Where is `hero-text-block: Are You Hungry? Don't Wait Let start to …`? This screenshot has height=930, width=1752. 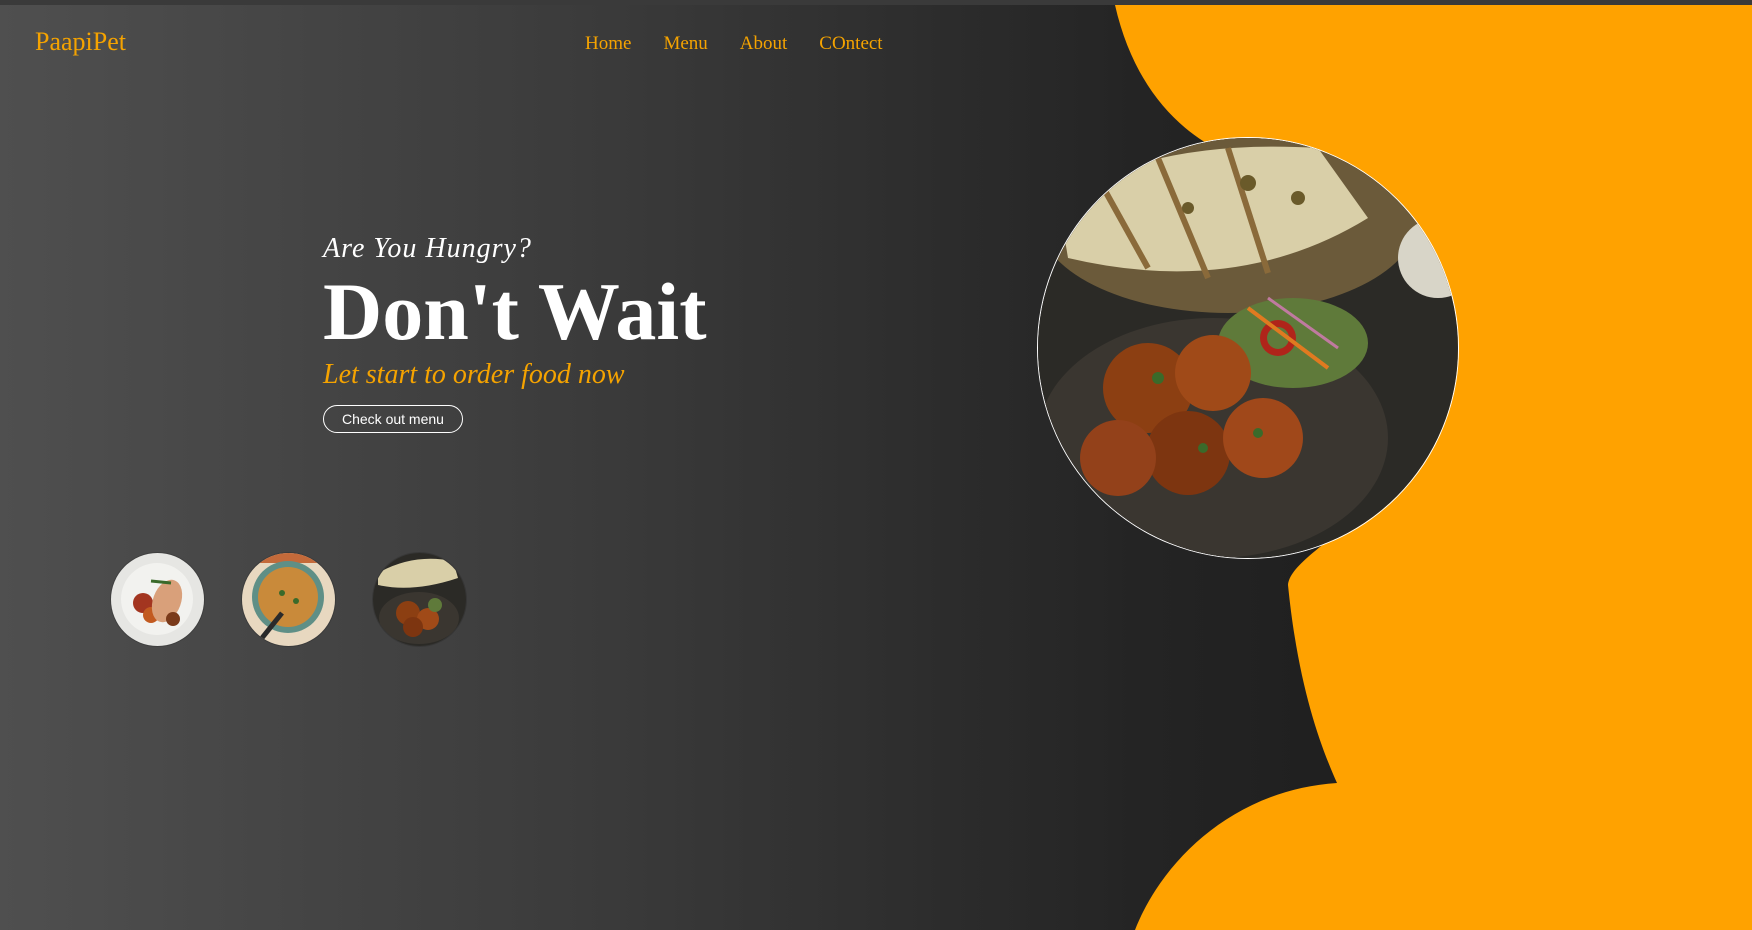 hero-text-block: Are You Hungry? Don't Wait Let start to … is located at coordinates (515, 333).